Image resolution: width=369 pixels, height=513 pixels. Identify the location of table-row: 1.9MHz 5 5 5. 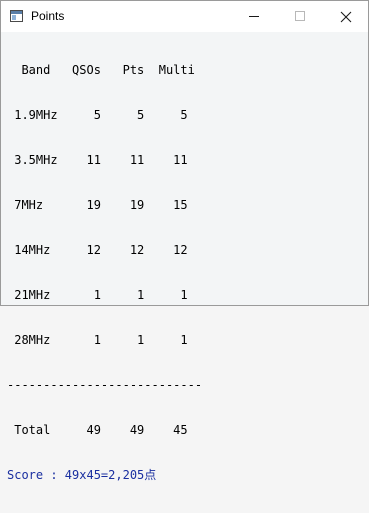
(97, 115).